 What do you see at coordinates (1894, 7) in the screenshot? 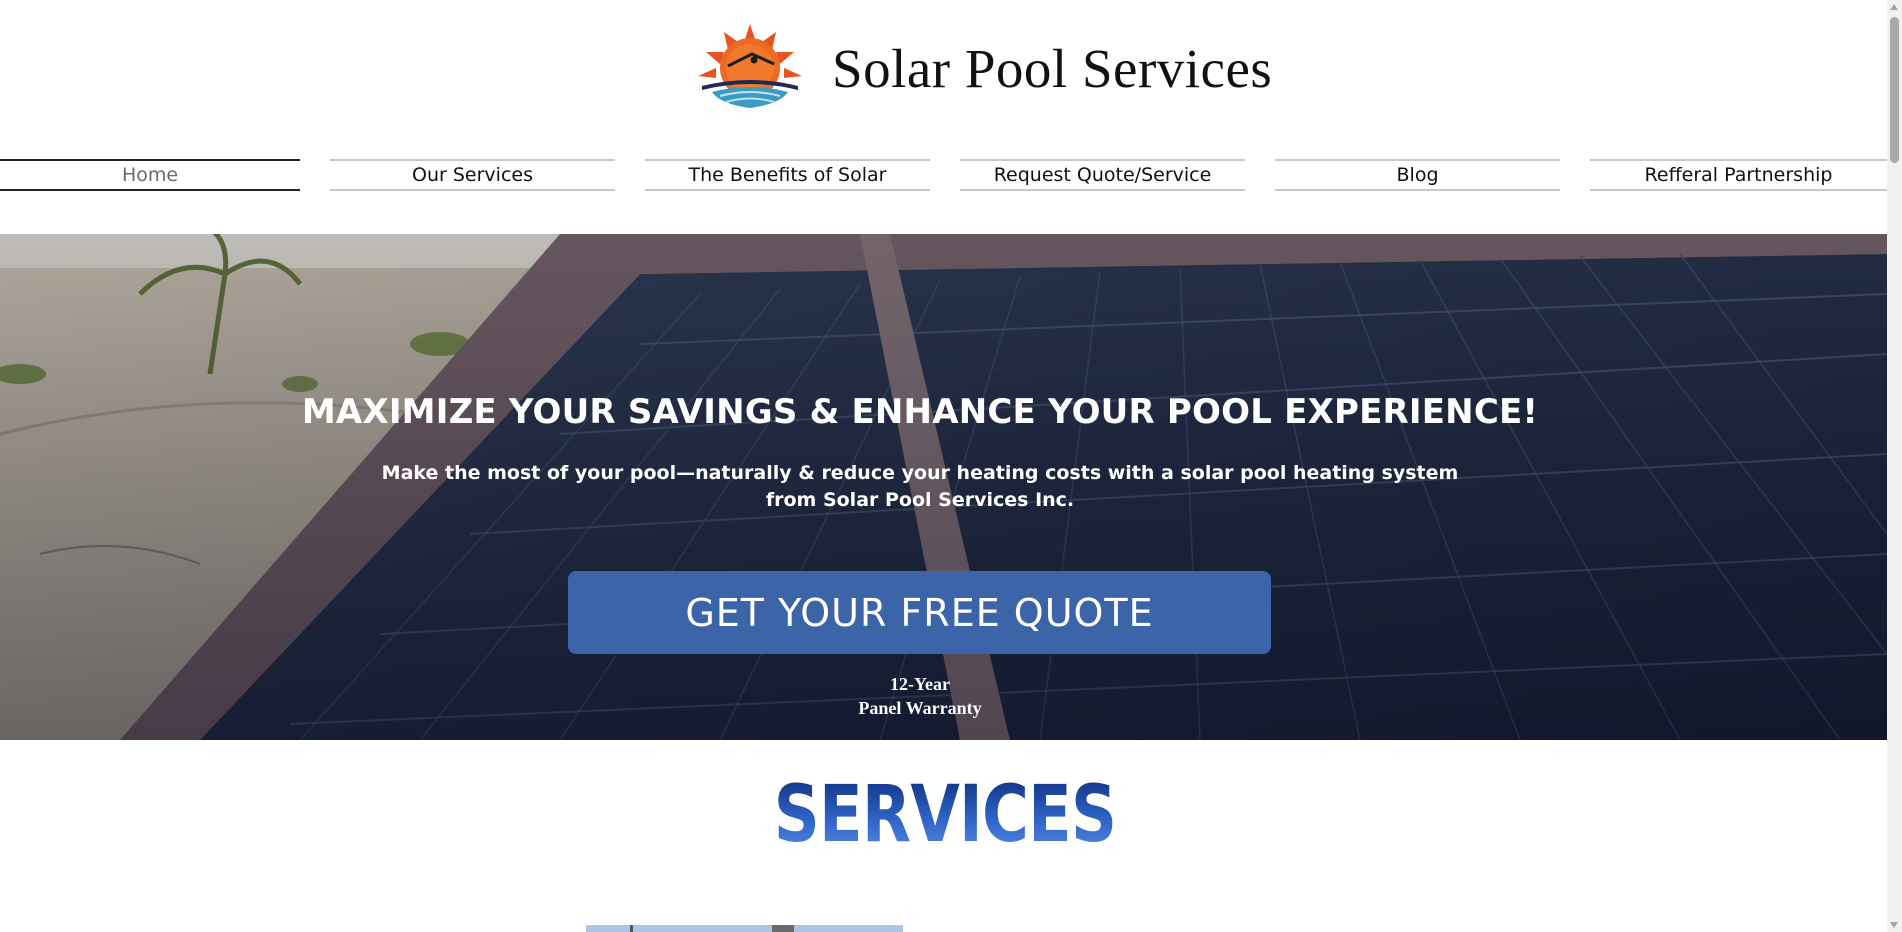
I see `scroll-up-arrow-icon` at bounding box center [1894, 7].